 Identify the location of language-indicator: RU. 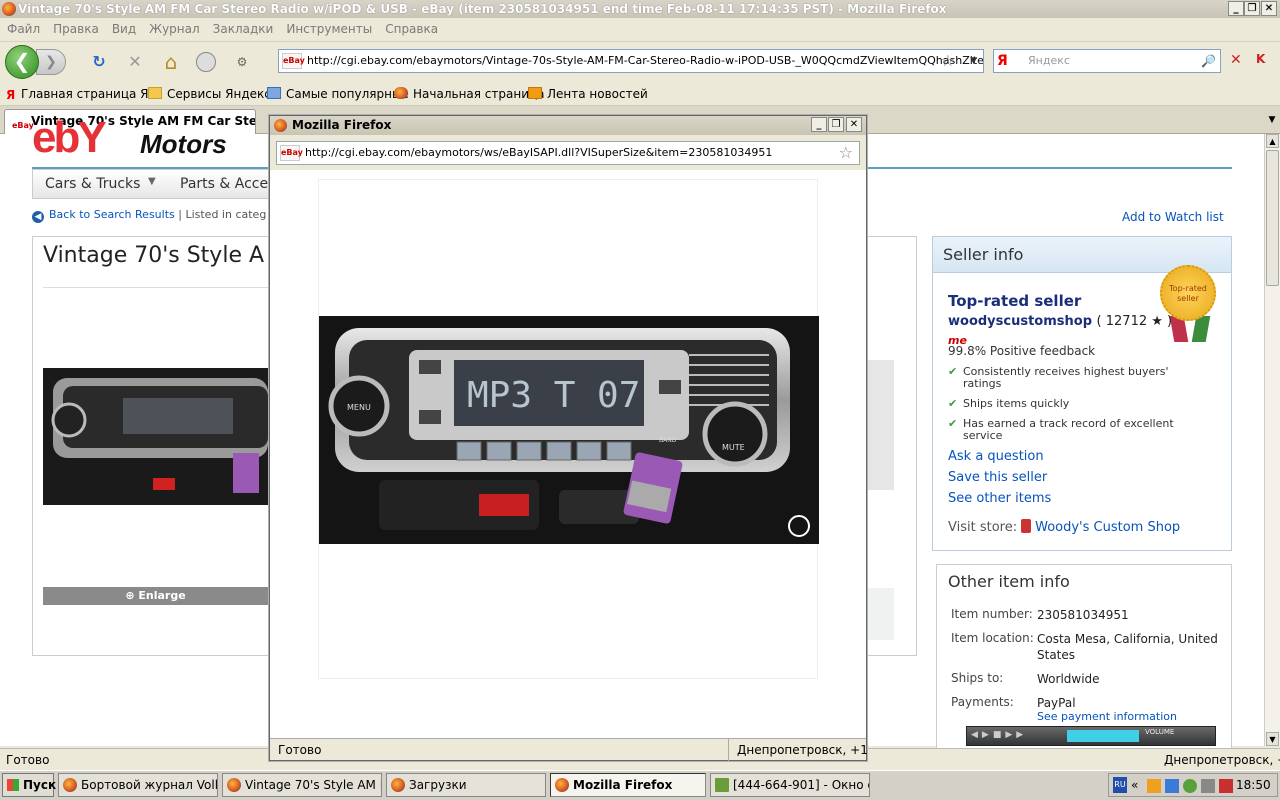
(1120, 785).